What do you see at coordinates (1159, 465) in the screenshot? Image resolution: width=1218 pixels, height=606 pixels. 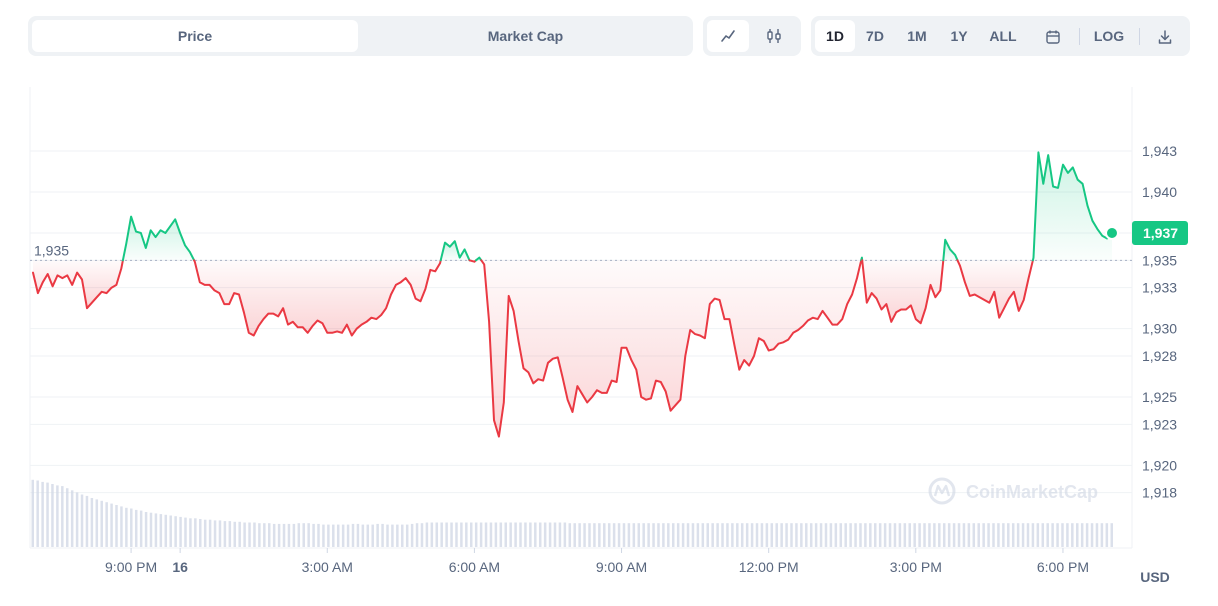 I see `y-tick-label: 1,920` at bounding box center [1159, 465].